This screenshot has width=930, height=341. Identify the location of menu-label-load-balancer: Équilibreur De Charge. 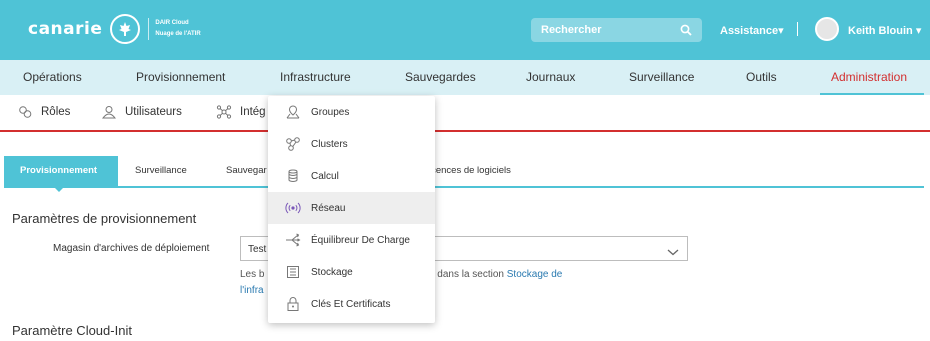
(360, 240).